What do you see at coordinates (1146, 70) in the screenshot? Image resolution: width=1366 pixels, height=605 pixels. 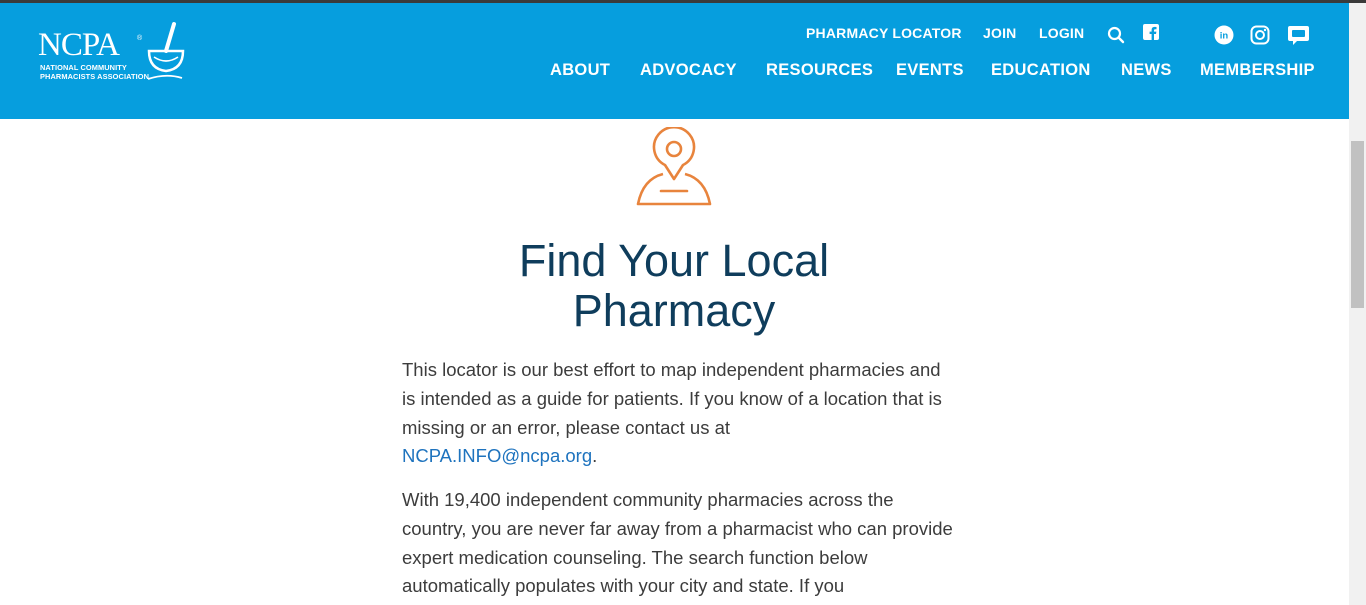 I see `nav-news: NEWS` at bounding box center [1146, 70].